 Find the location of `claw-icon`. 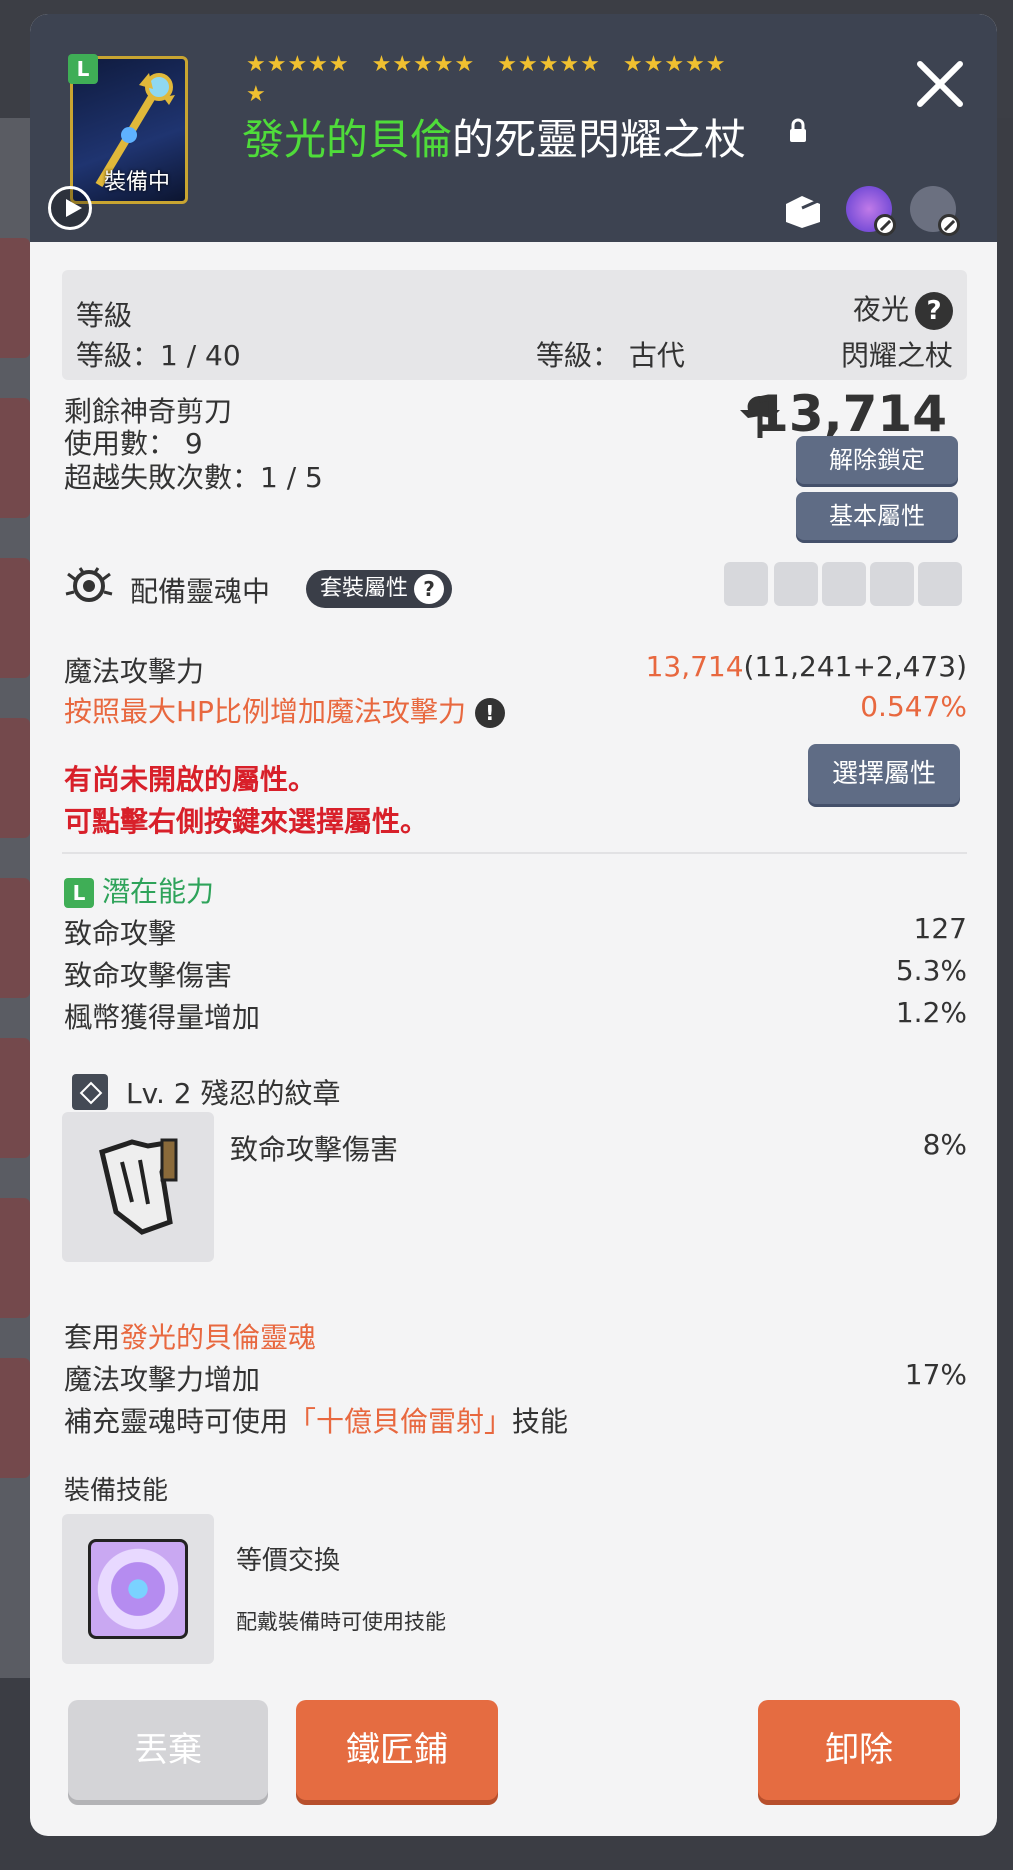

claw-icon is located at coordinates (138, 1186).